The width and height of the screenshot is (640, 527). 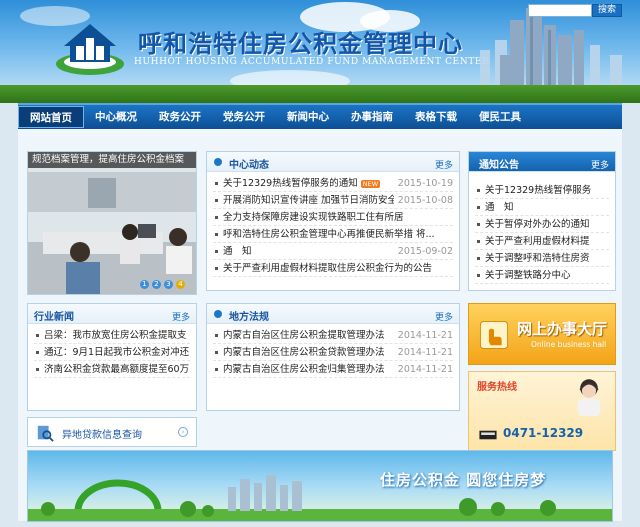 What do you see at coordinates (313, 217) in the screenshot?
I see `news-text: 全力支持保障房建设实现铁路职工住有所居` at bounding box center [313, 217].